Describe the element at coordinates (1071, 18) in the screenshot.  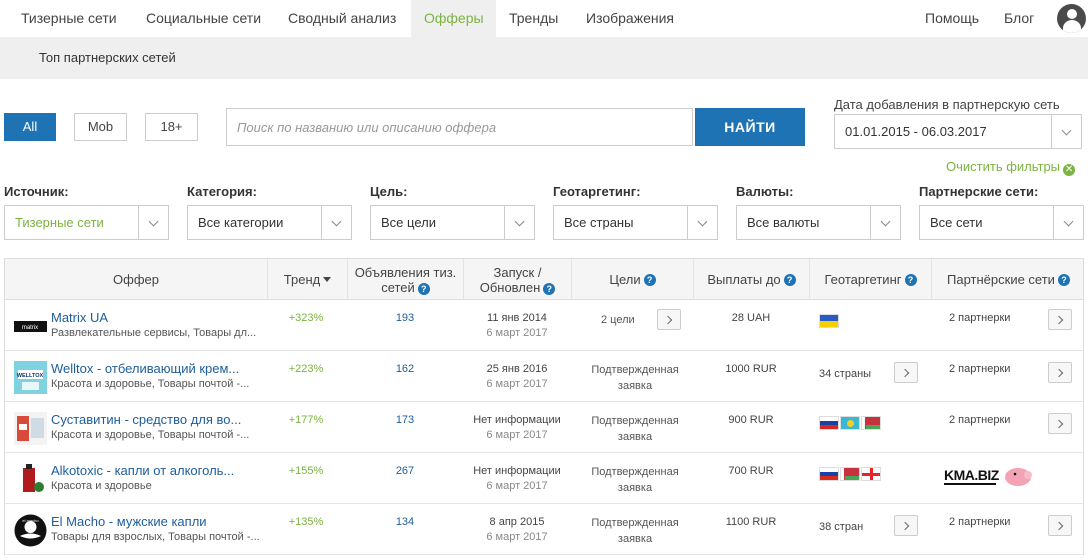
I see `user-avatar` at that location.